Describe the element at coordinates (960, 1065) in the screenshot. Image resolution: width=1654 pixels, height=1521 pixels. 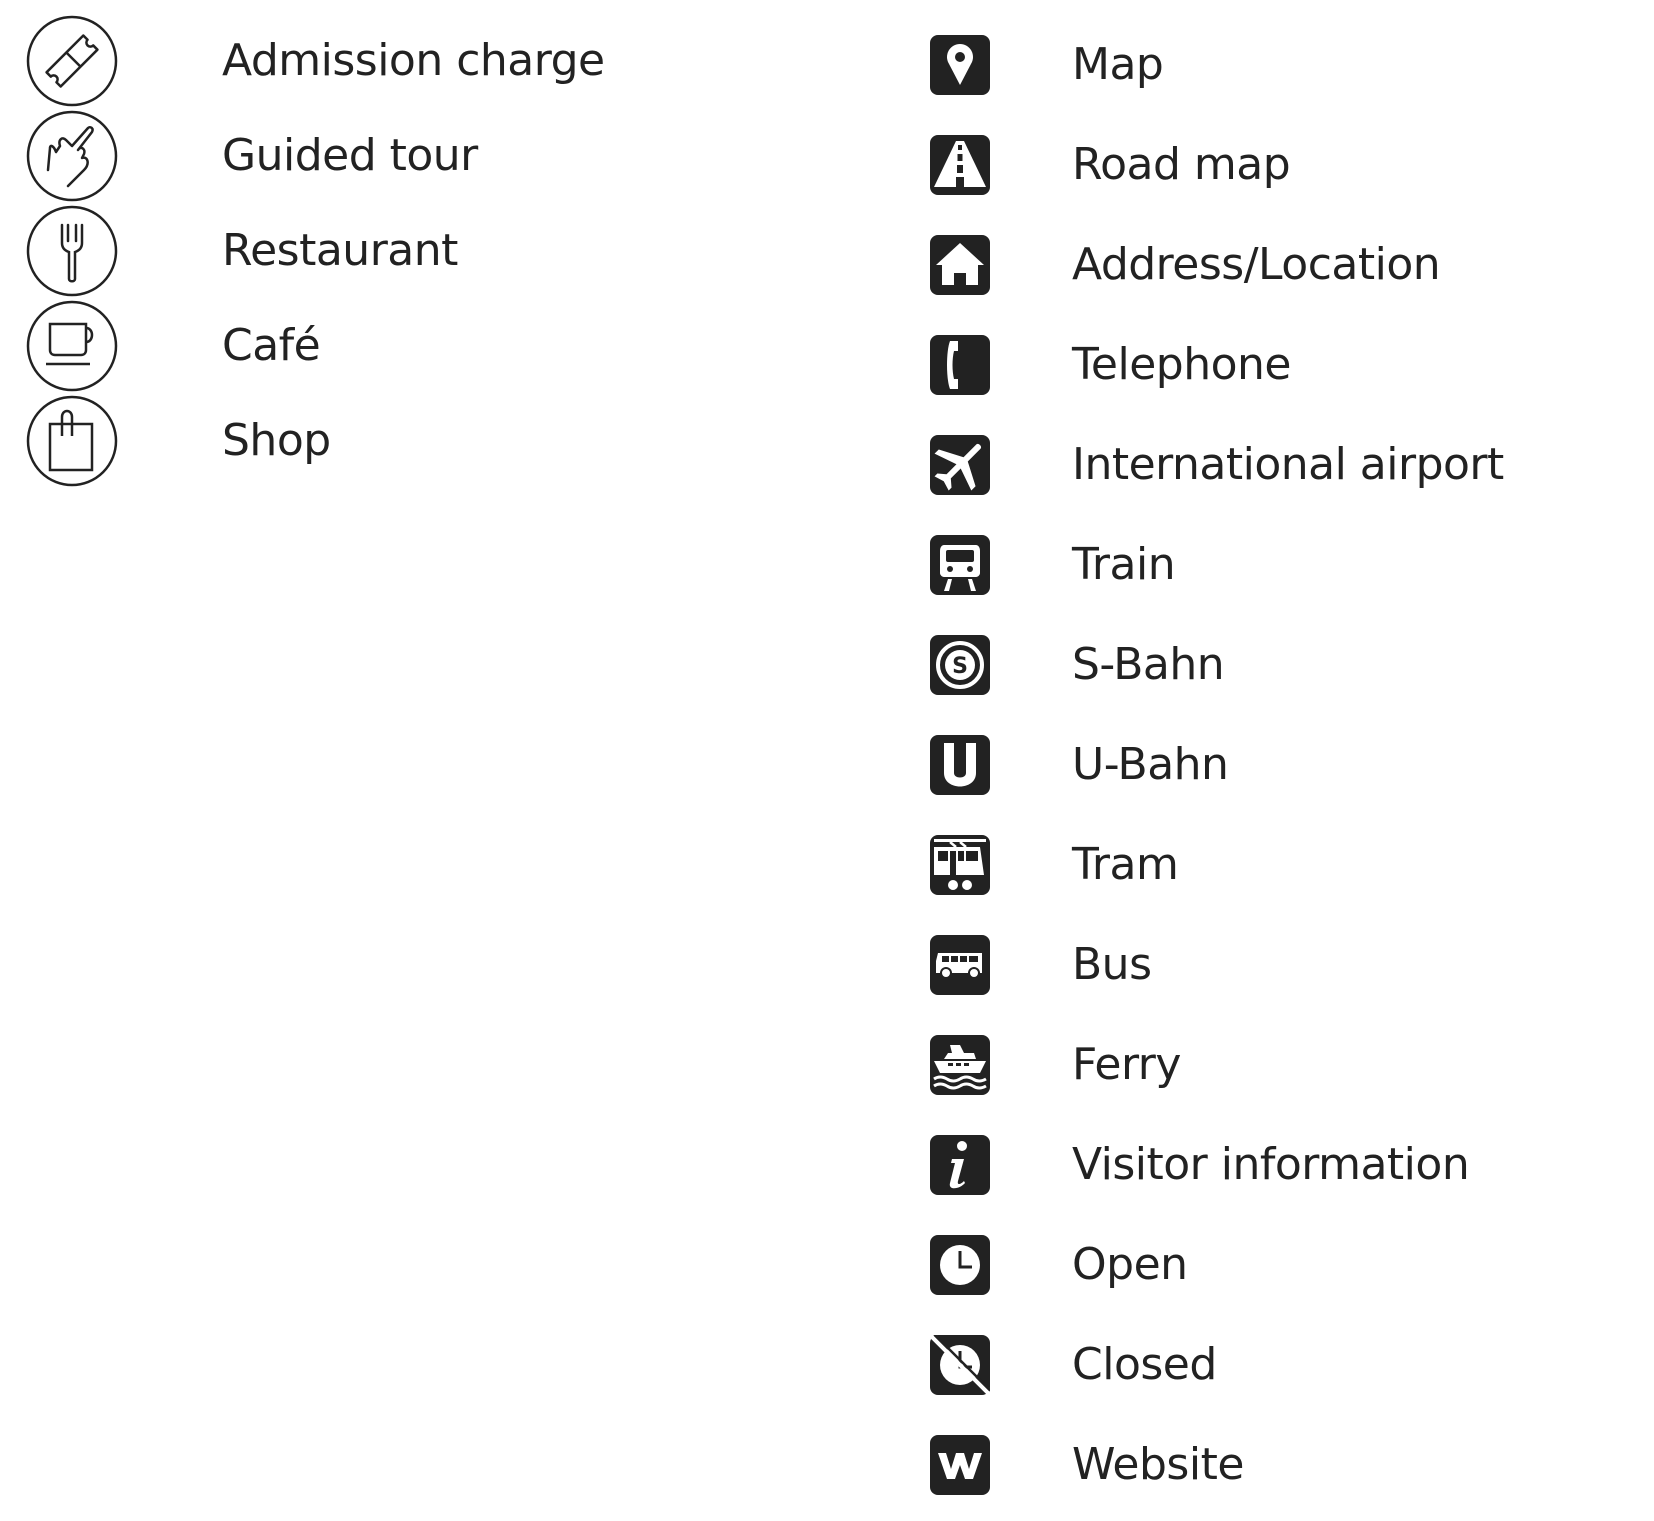
I see `ferry-icon` at that location.